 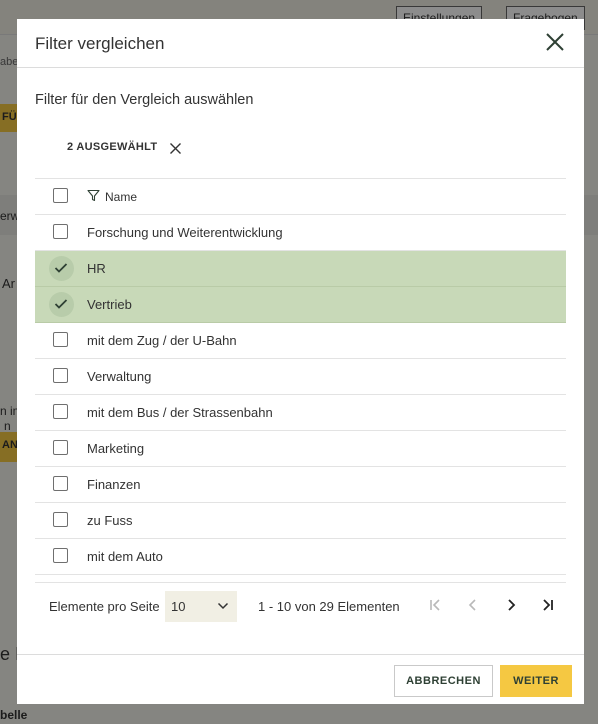 What do you see at coordinates (443, 681) in the screenshot?
I see `cancel-button: ABBRECHEN` at bounding box center [443, 681].